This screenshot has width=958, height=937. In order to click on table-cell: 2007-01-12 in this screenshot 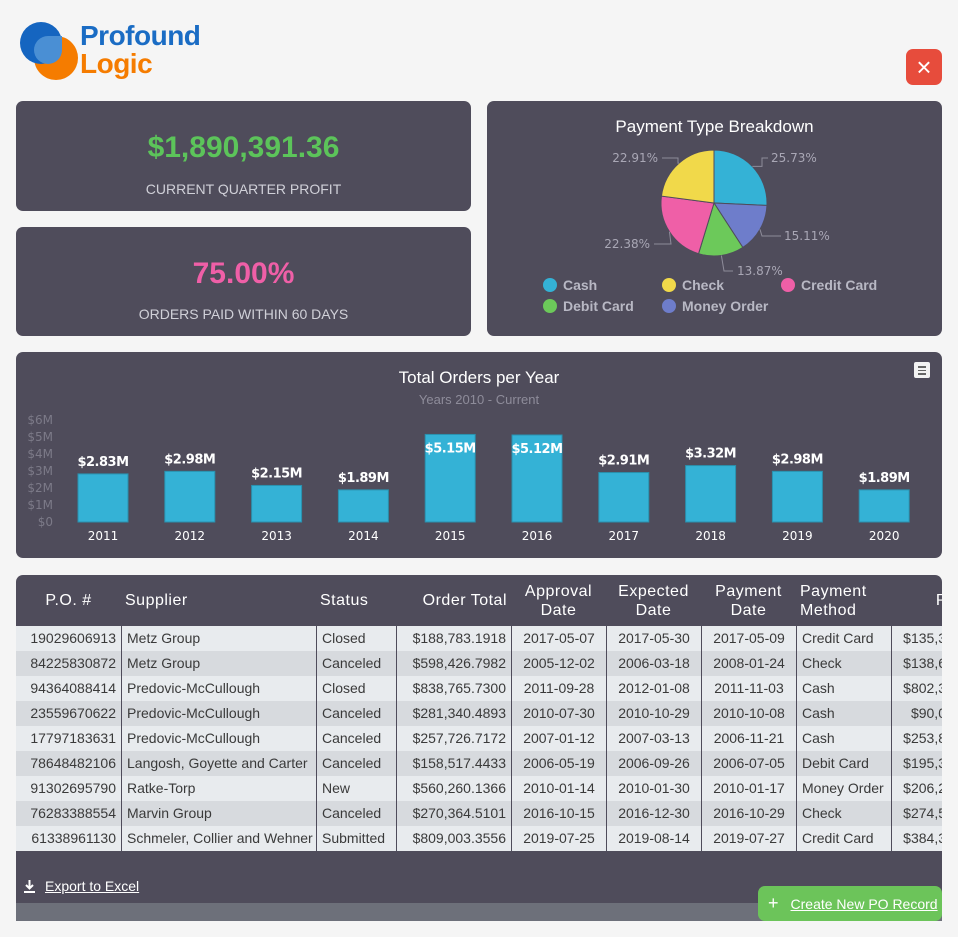, I will do `click(558, 738)`.